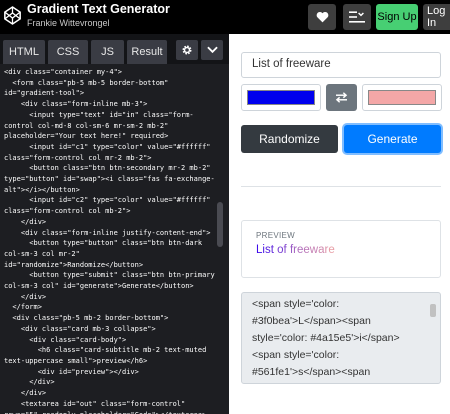  Describe the element at coordinates (76, 360) in the screenshot. I see `code-line: text-uppercase small">preview</h6>` at that location.